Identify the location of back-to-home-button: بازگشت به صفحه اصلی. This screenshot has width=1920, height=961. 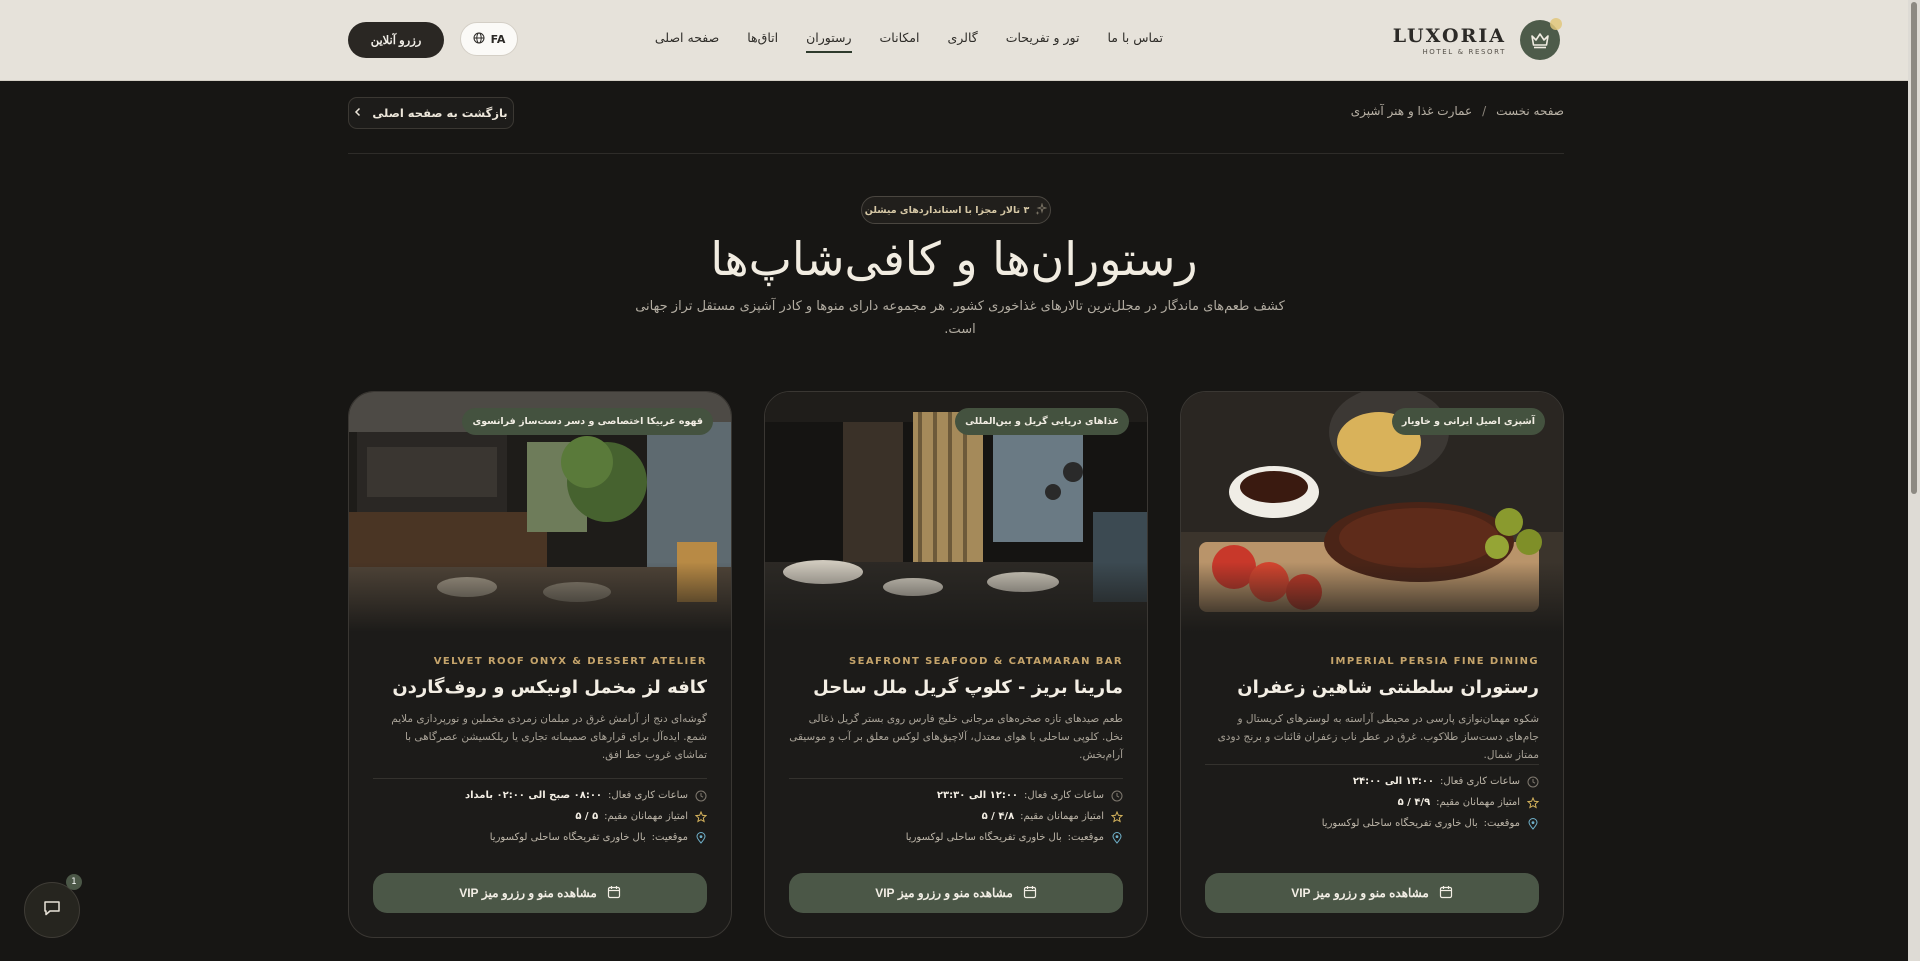
(431, 113).